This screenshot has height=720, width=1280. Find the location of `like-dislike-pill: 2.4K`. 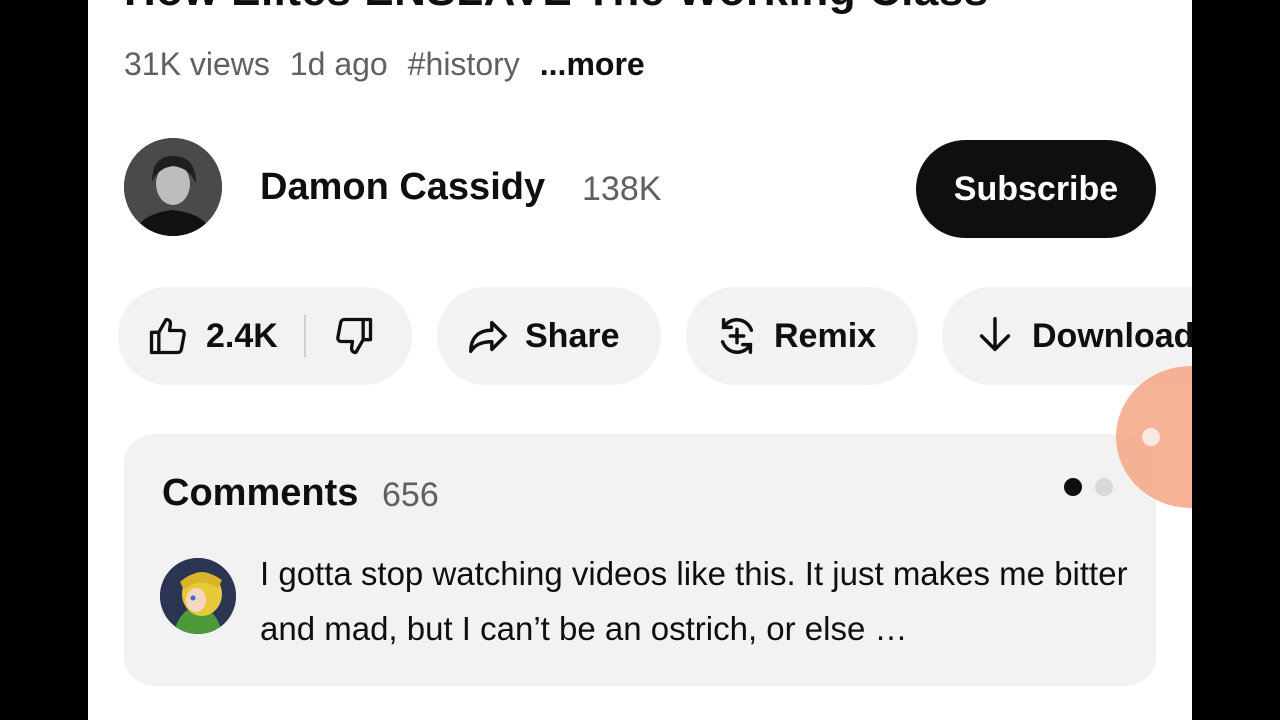

like-dislike-pill: 2.4K is located at coordinates (265, 336).